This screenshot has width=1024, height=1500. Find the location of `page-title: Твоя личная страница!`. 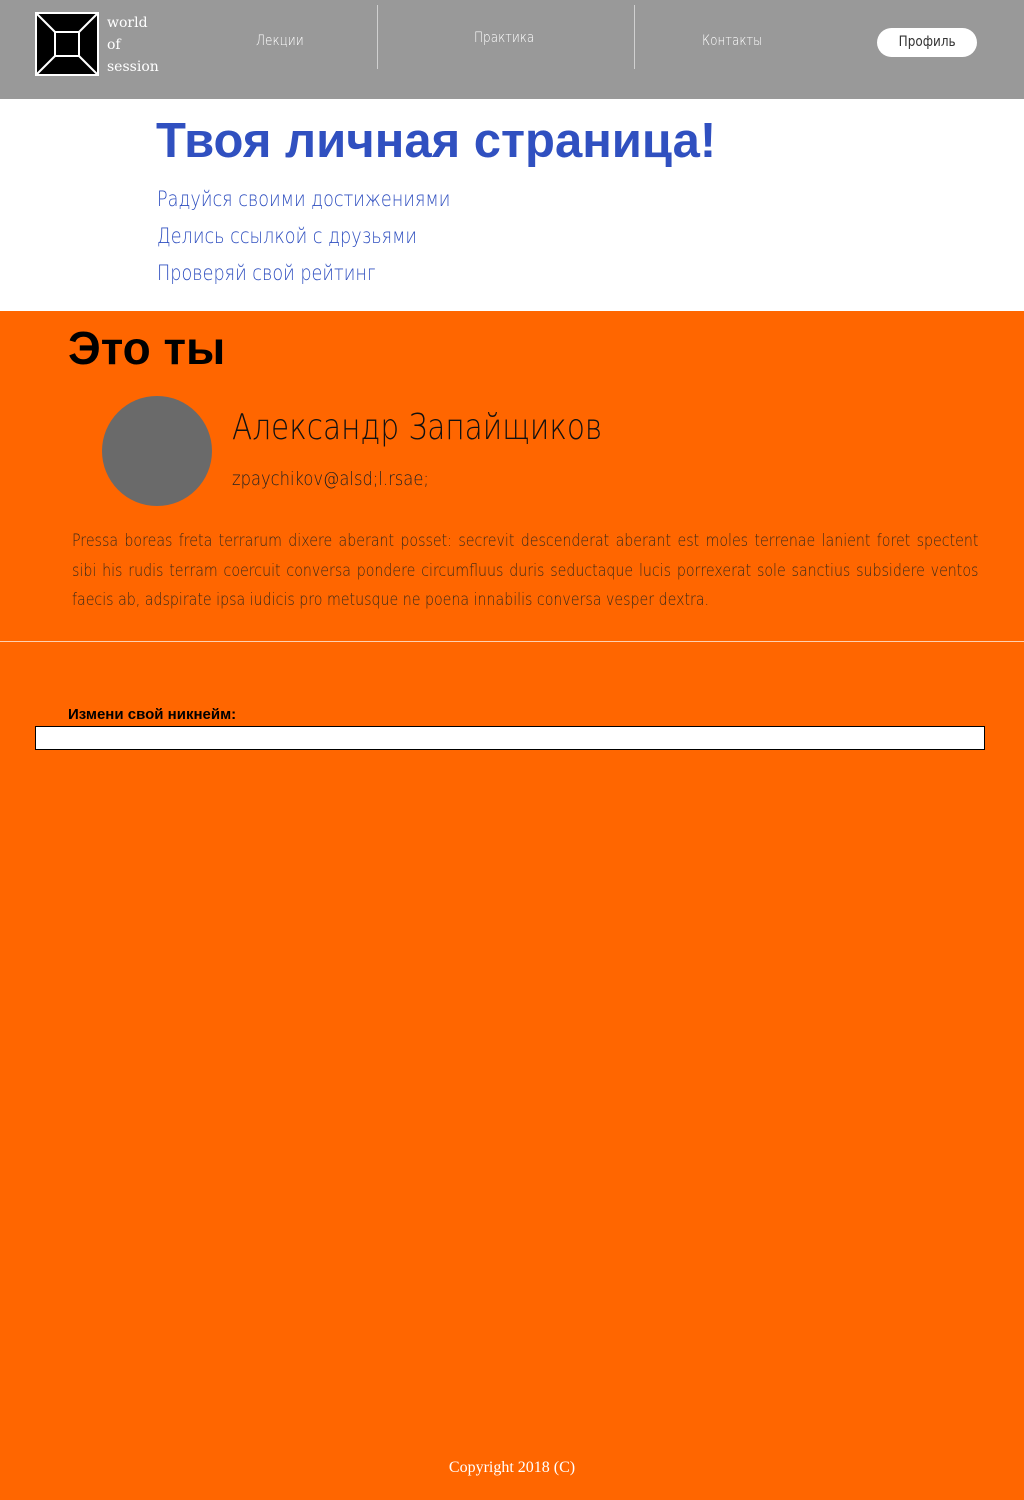

page-title: Твоя личная страница! is located at coordinates (436, 141).